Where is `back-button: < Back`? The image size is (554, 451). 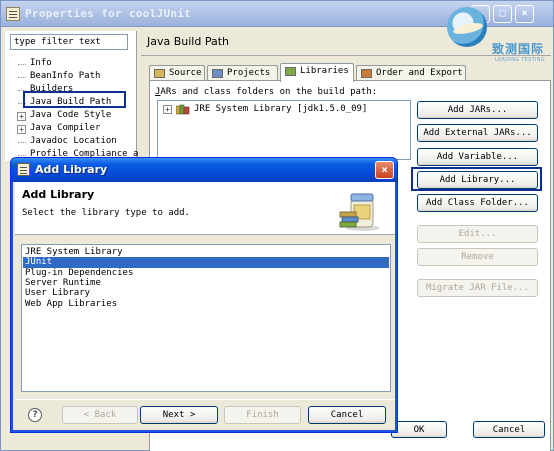 back-button: < Back is located at coordinates (100, 415).